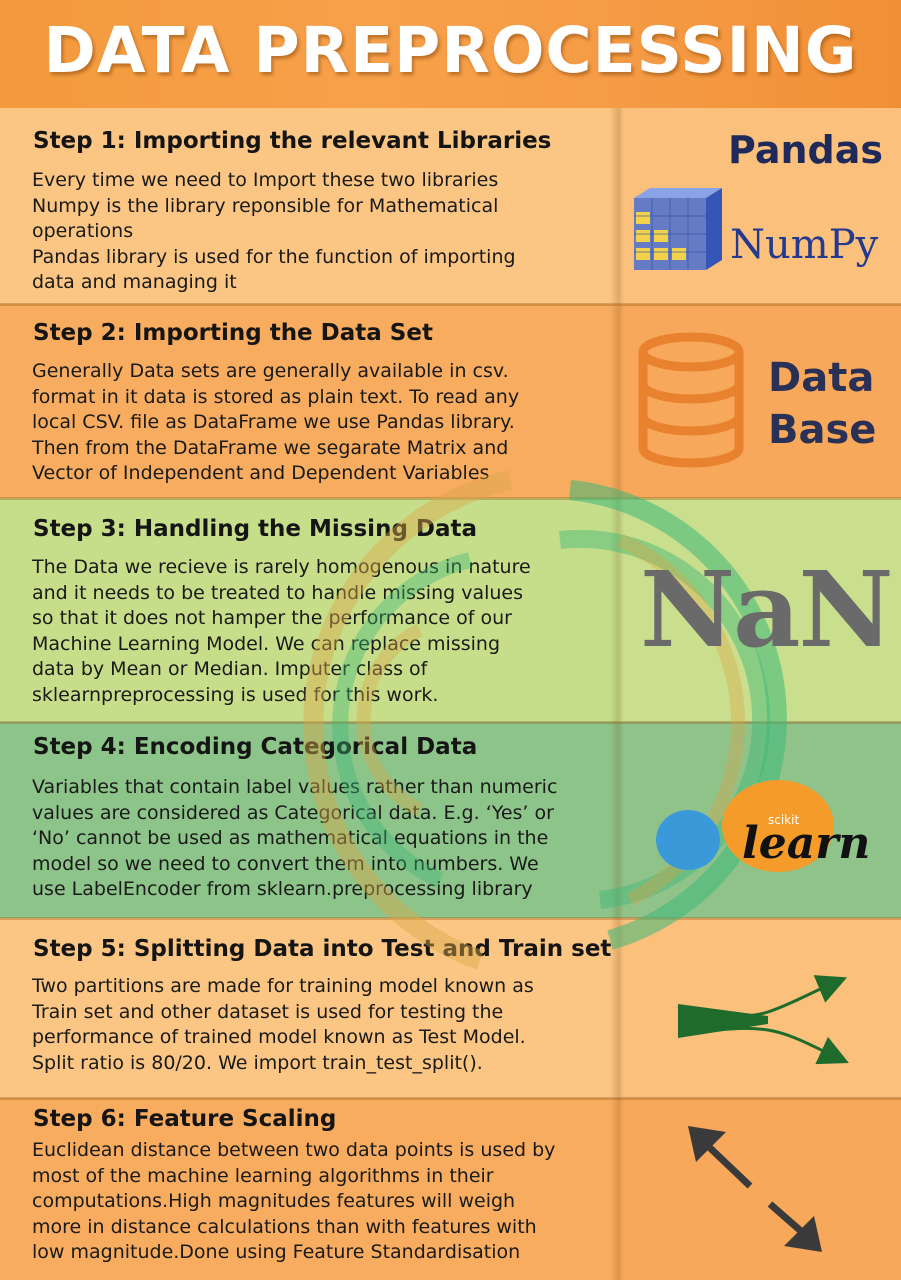 This screenshot has height=1280, width=901. Describe the element at coordinates (755, 1189) in the screenshot. I see `diagonal-double-arrow-icon` at that location.